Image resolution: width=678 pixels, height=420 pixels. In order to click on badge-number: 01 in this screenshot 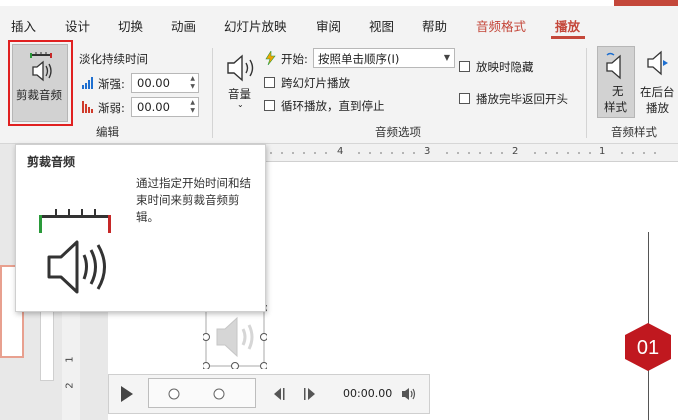, I will do `click(648, 348)`.